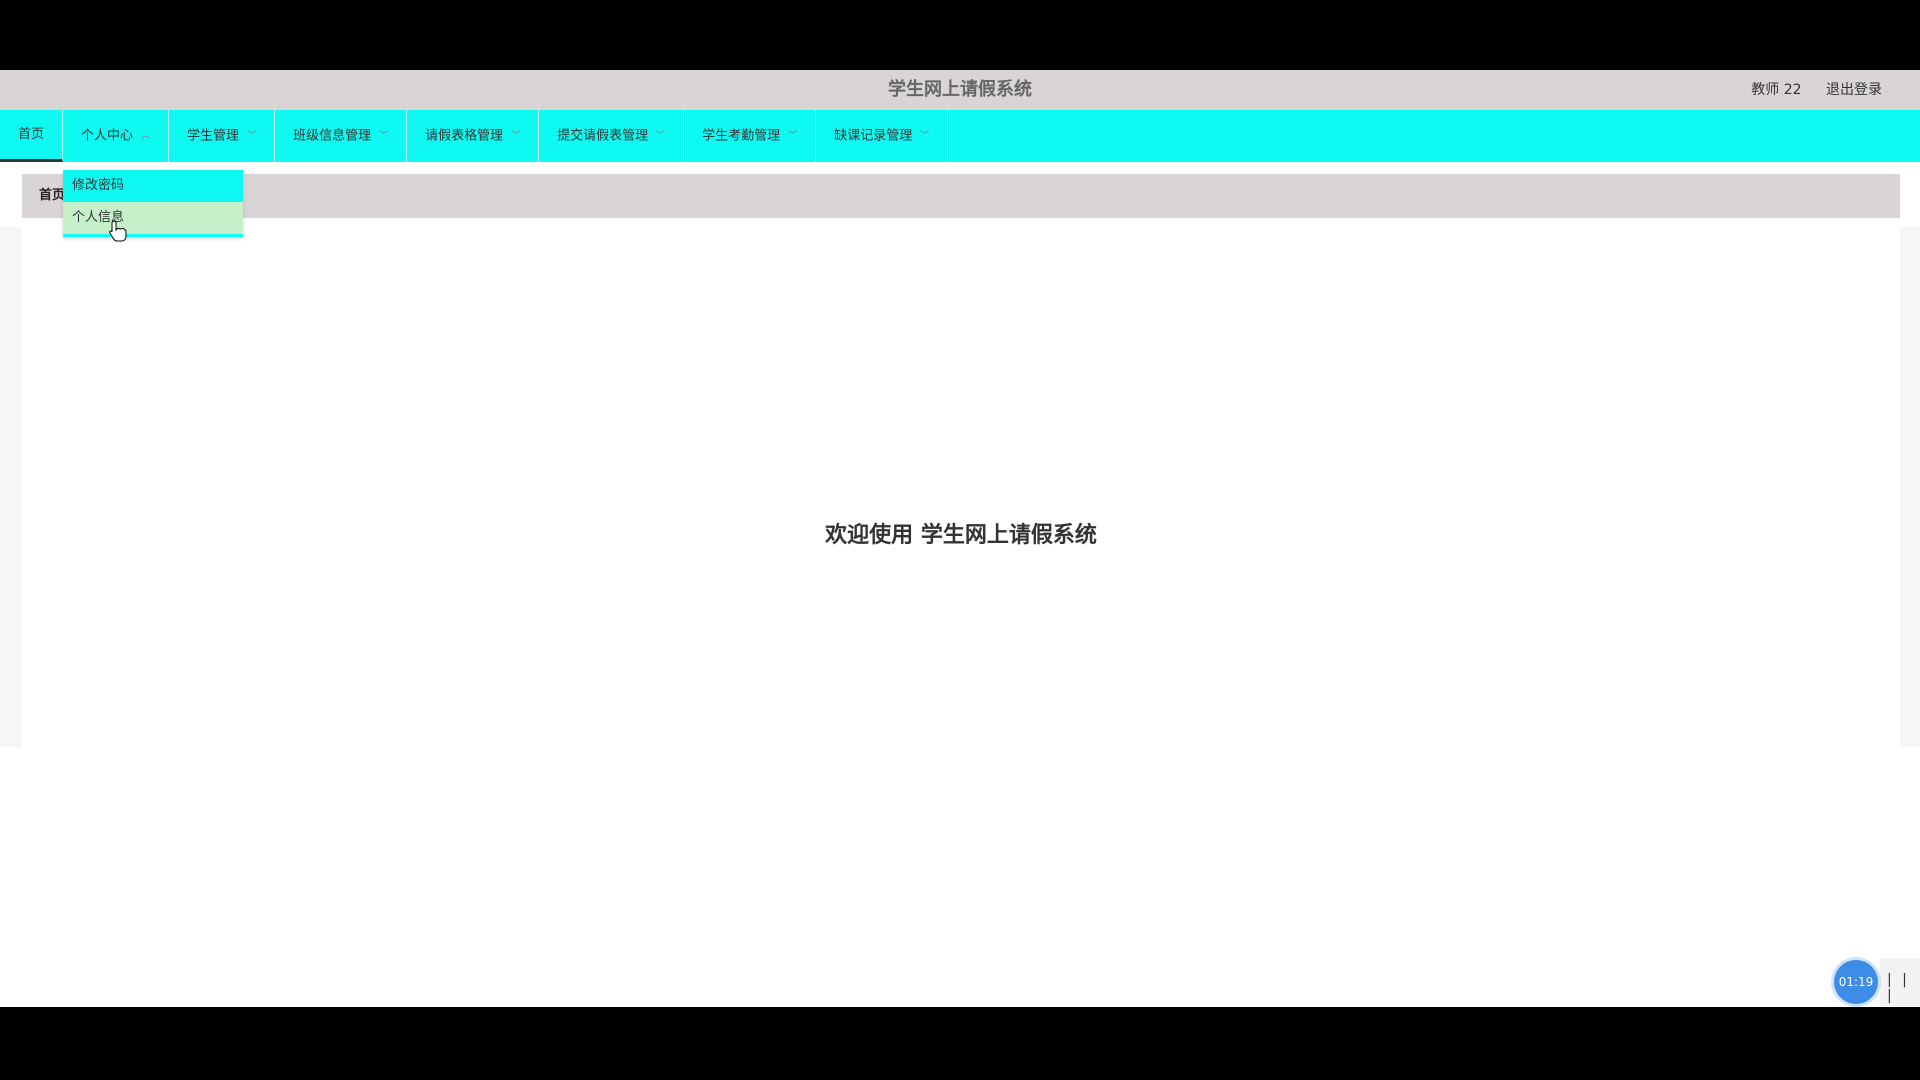 The width and height of the screenshot is (1920, 1080). What do you see at coordinates (603, 136) in the screenshot?
I see `nav-item-label: 提交请假表管理` at bounding box center [603, 136].